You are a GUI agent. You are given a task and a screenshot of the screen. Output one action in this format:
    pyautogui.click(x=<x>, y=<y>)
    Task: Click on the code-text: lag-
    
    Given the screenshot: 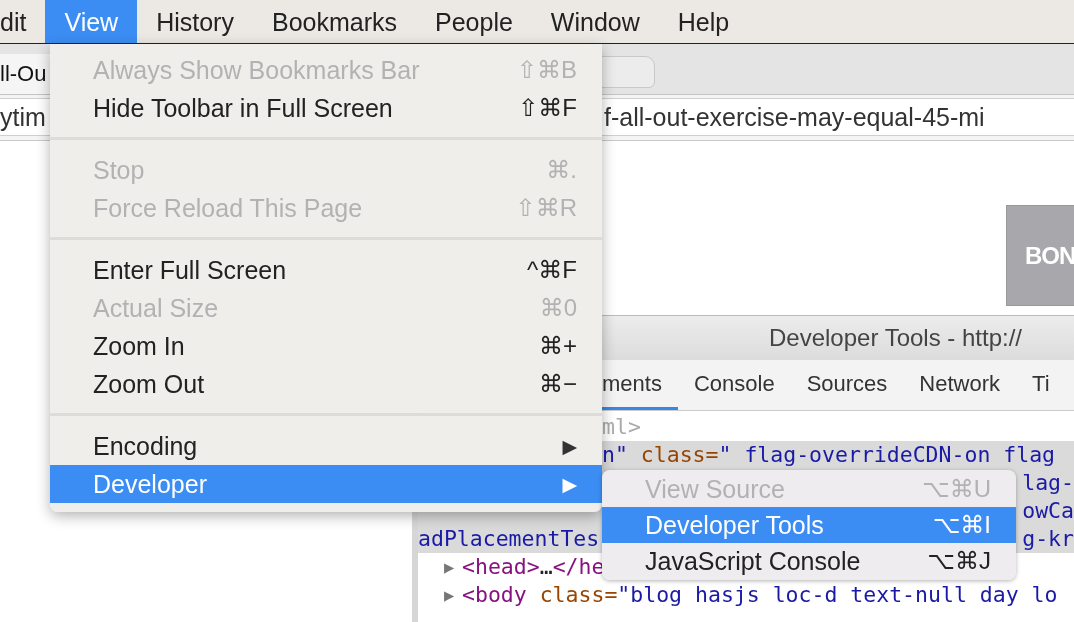 What is the action you would take?
    pyautogui.click(x=1048, y=483)
    